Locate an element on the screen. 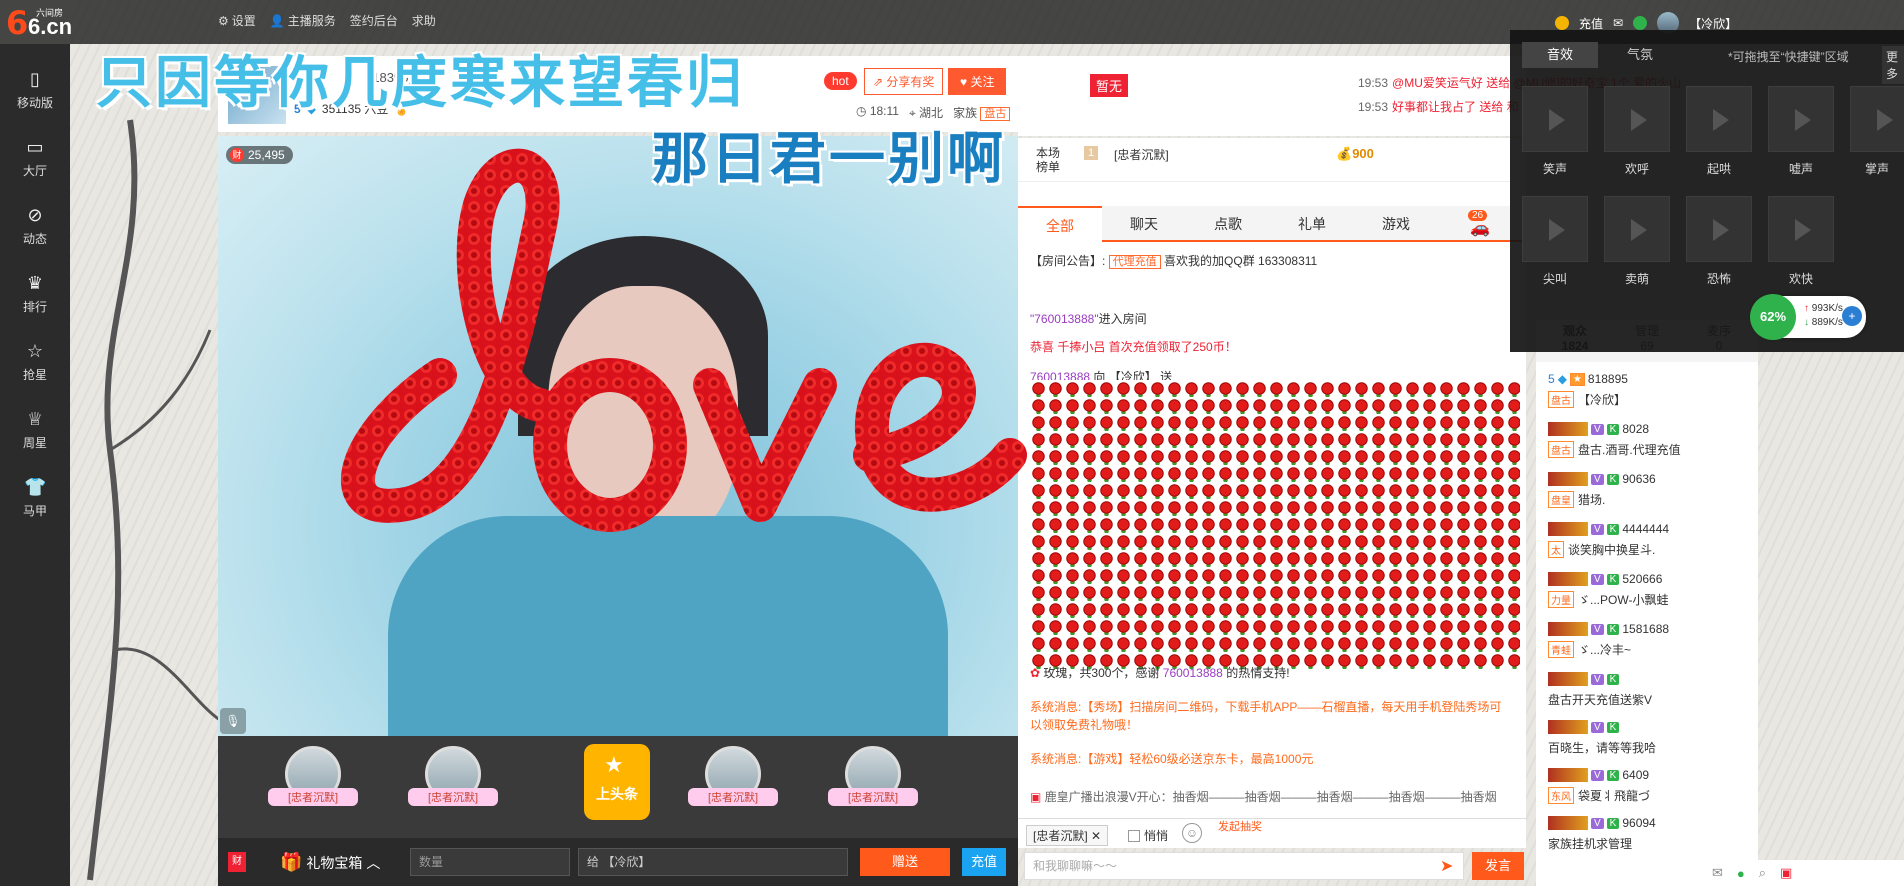  network-widget: 62% ↑ 993K/s ↓ 889K/s + is located at coordinates (1808, 317).